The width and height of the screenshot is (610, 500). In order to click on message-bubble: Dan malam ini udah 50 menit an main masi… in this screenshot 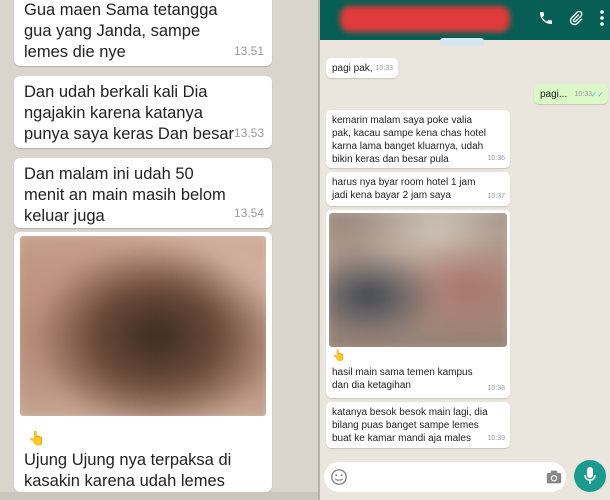, I will do `click(143, 193)`.